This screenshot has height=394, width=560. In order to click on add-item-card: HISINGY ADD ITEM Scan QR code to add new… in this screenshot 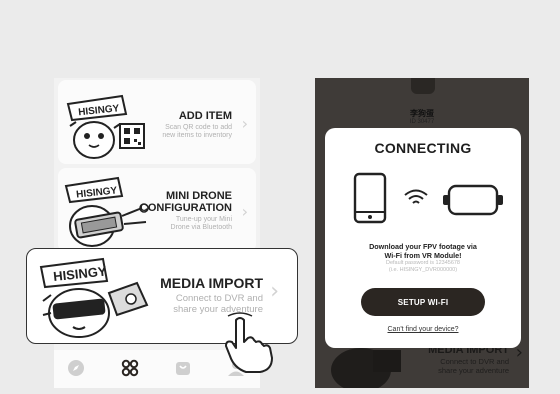, I will do `click(157, 122)`.